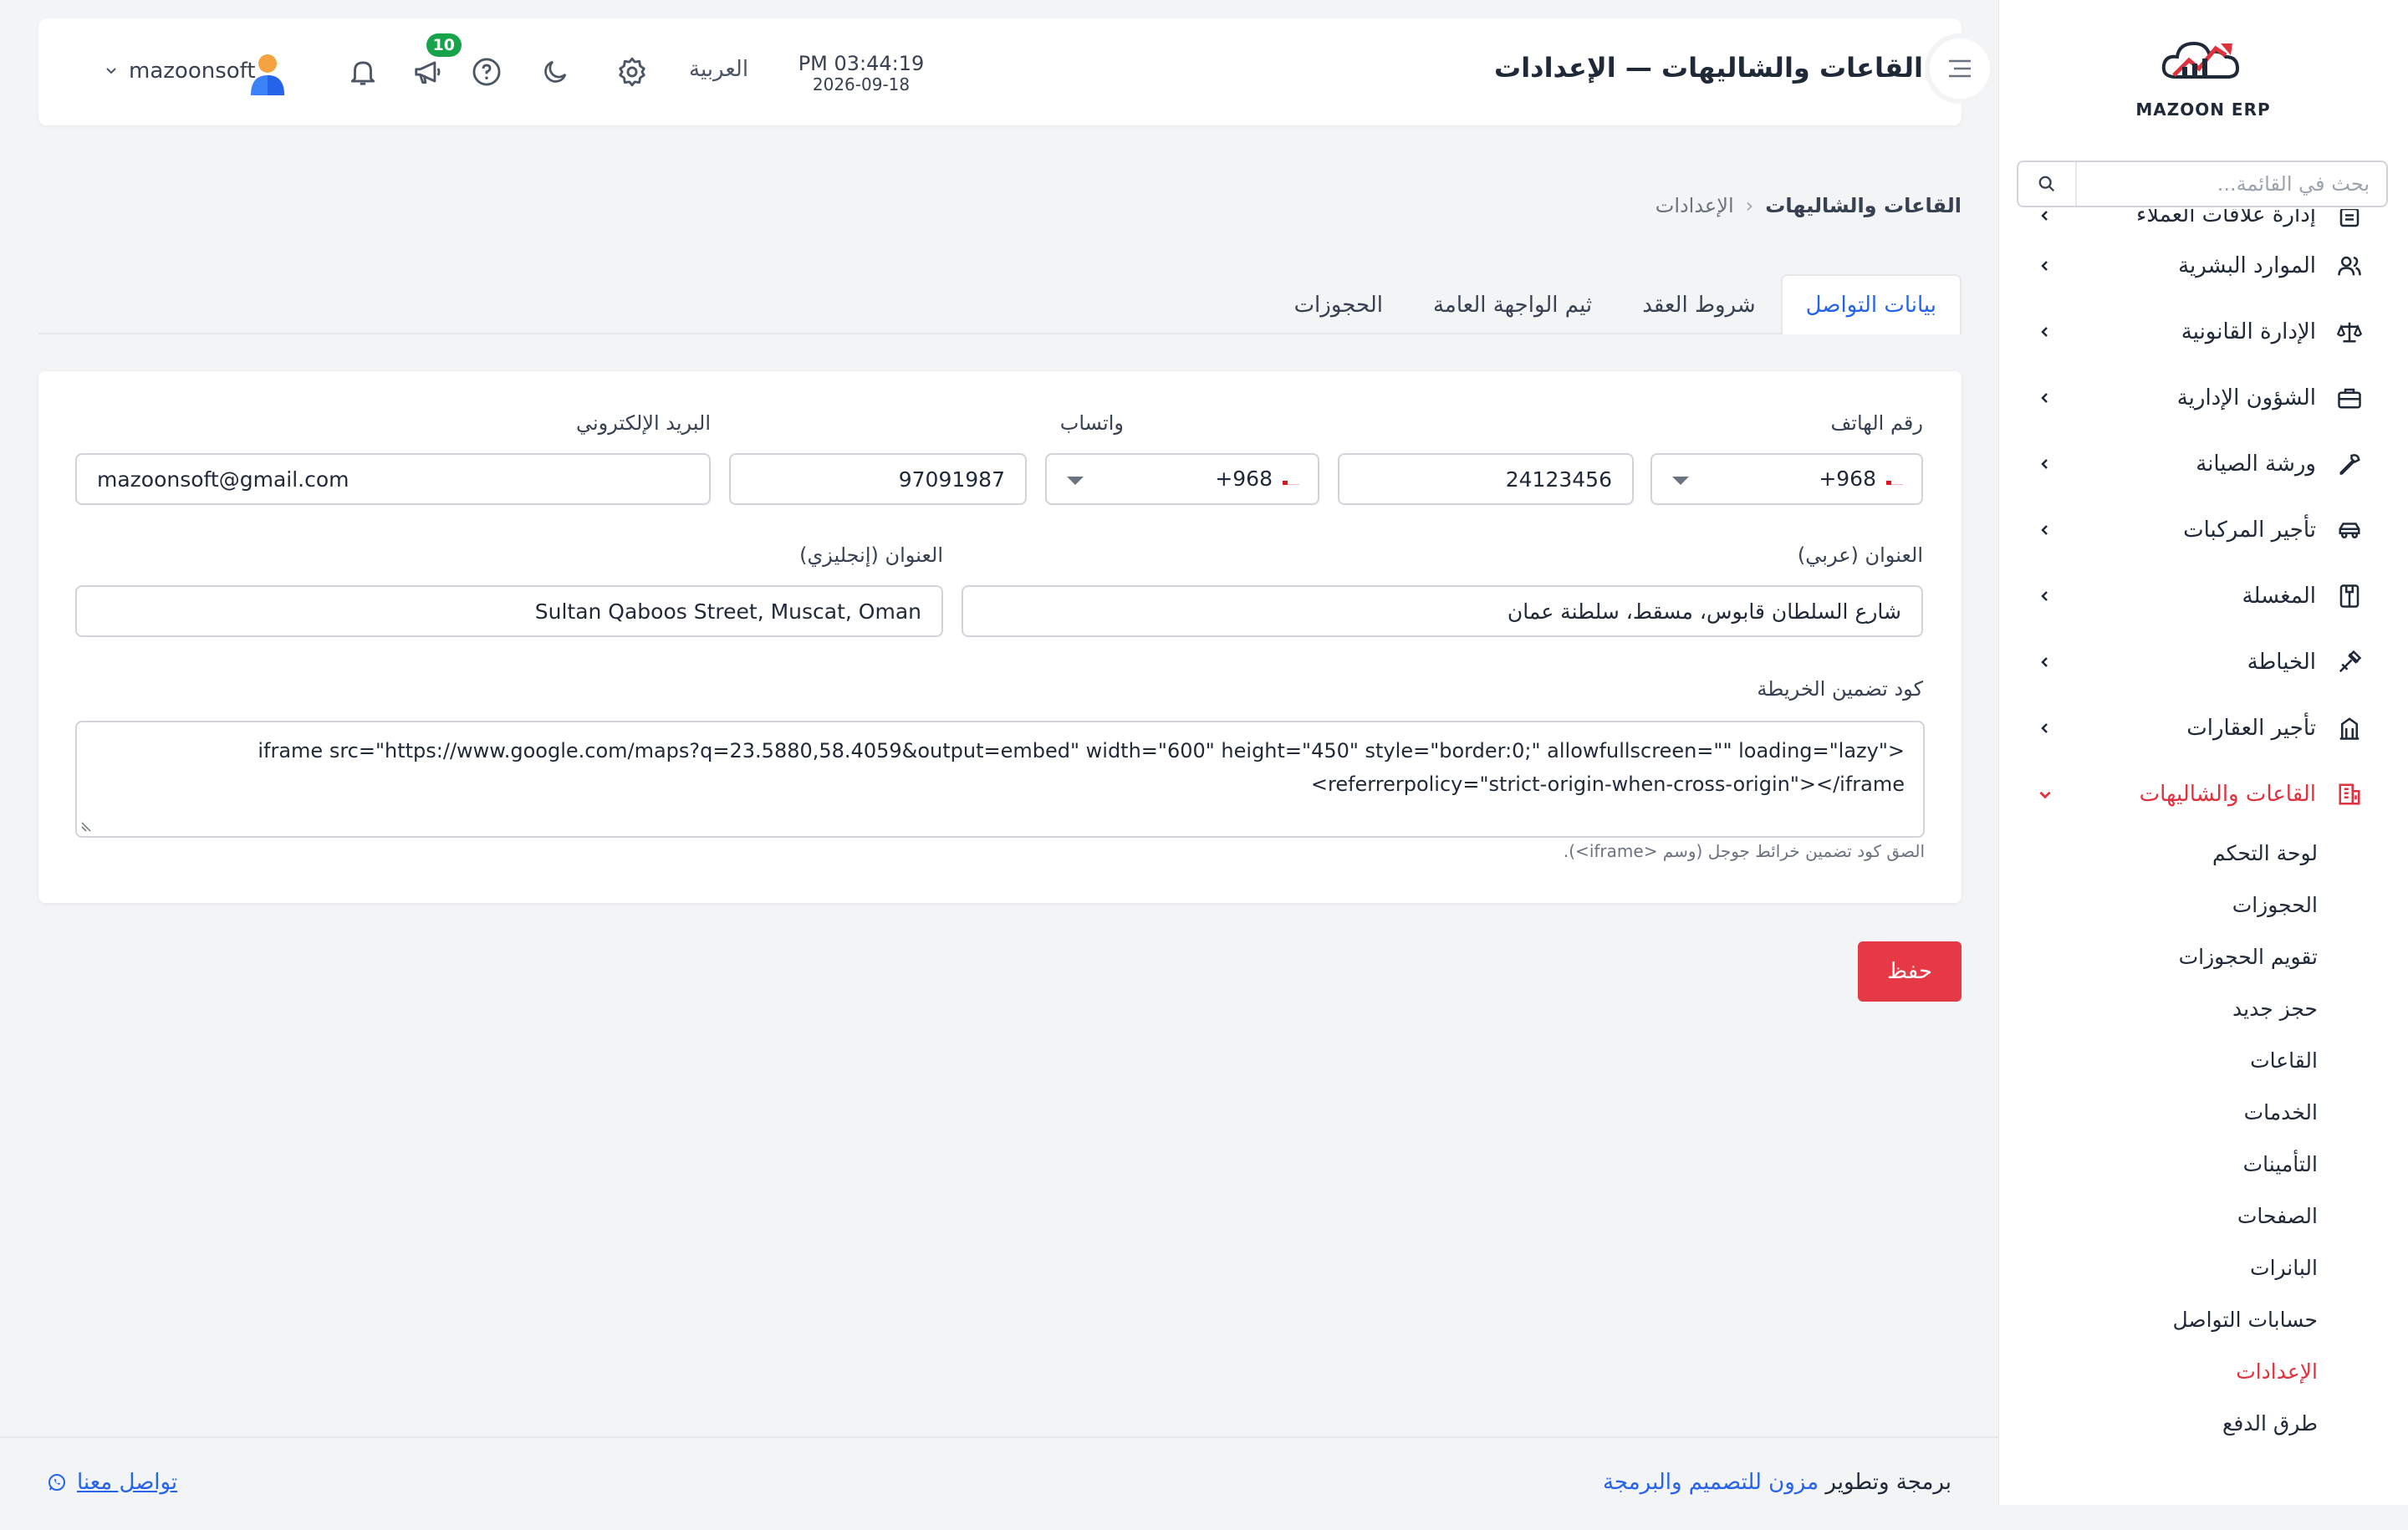 The width and height of the screenshot is (2408, 1530). What do you see at coordinates (127, 1483) in the screenshot?
I see `contact-us-label: تواصل معنا` at bounding box center [127, 1483].